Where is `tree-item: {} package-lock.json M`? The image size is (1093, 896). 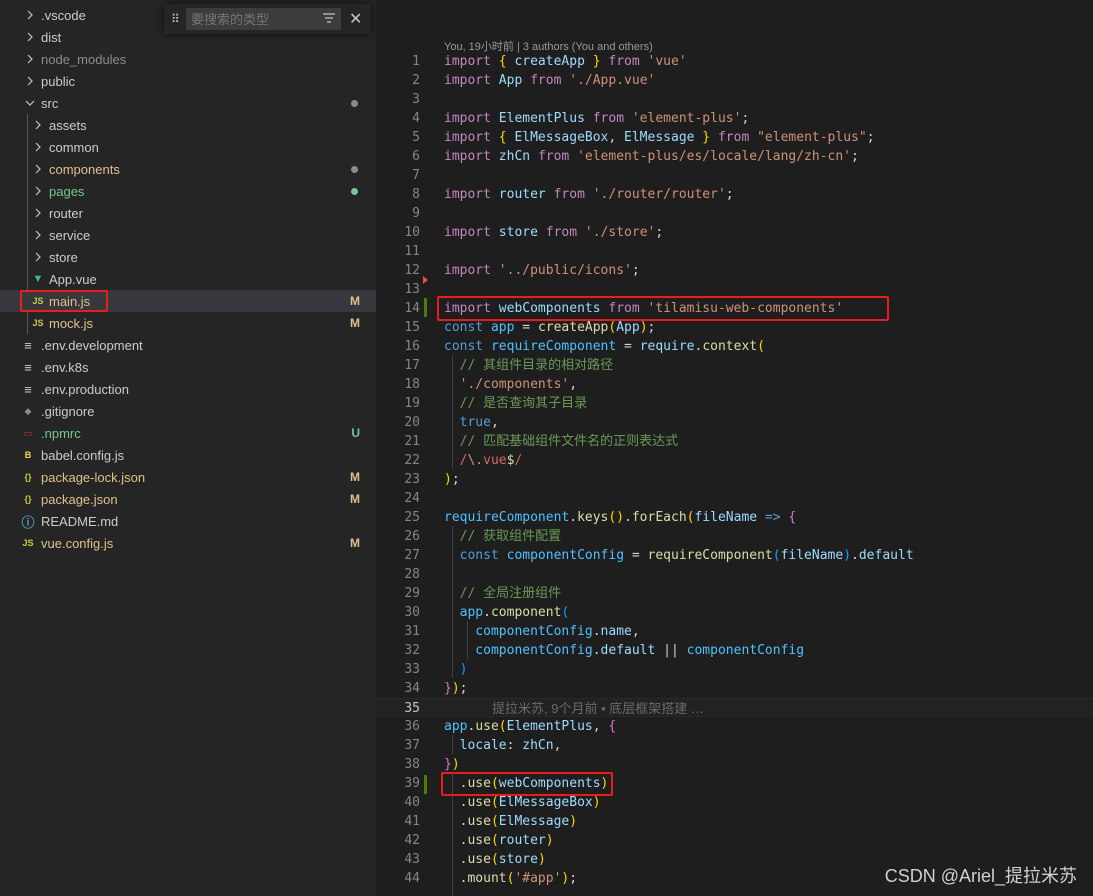
tree-item: {} package-lock.json M is located at coordinates (188, 477).